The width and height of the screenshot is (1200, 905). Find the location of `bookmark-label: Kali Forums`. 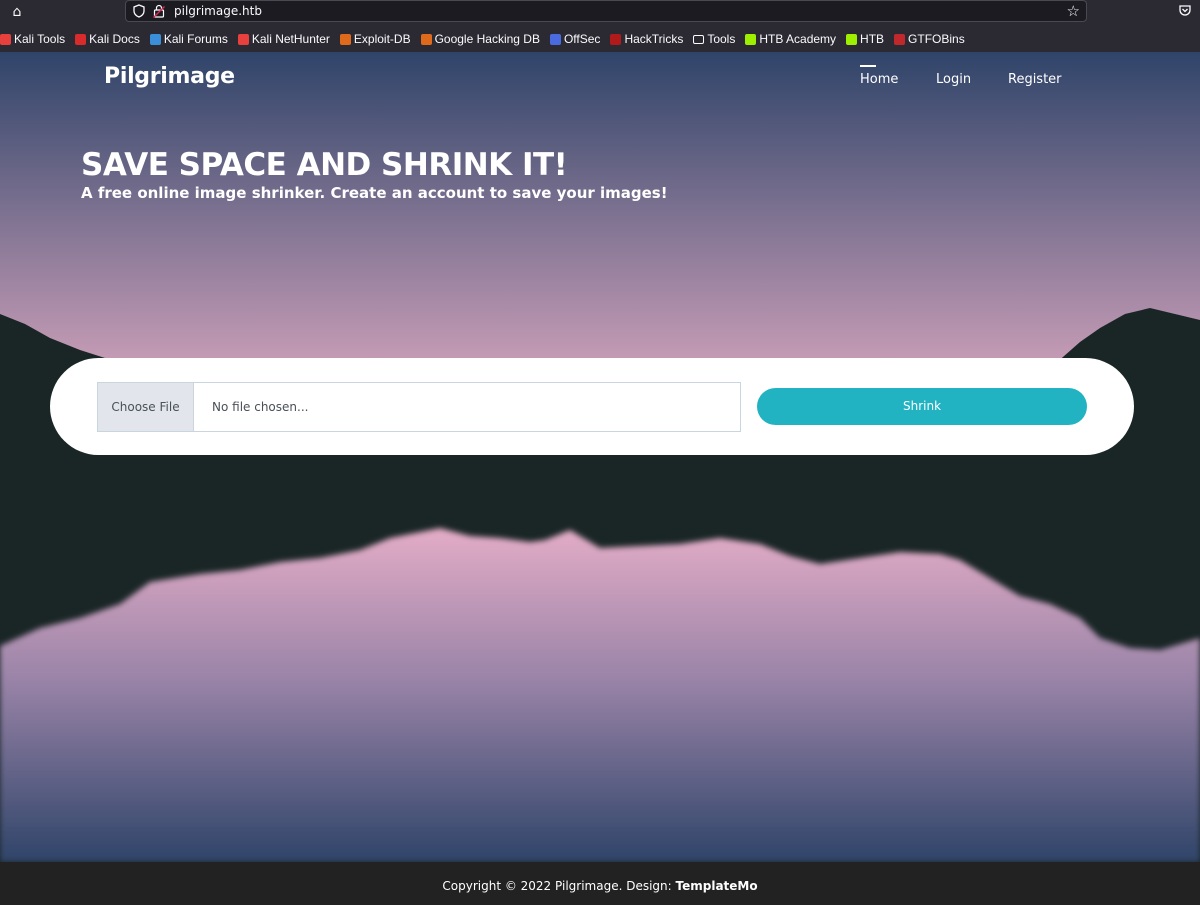

bookmark-label: Kali Forums is located at coordinates (195, 39).